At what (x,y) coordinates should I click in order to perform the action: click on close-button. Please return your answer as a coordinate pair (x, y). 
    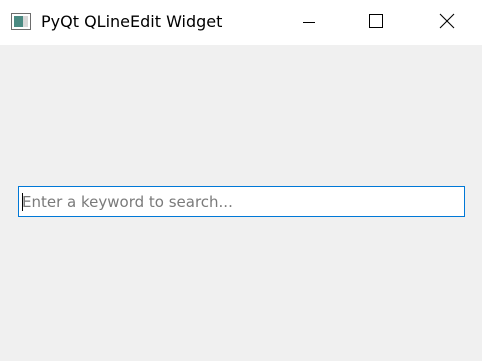
    Looking at the image, I should click on (447, 22).